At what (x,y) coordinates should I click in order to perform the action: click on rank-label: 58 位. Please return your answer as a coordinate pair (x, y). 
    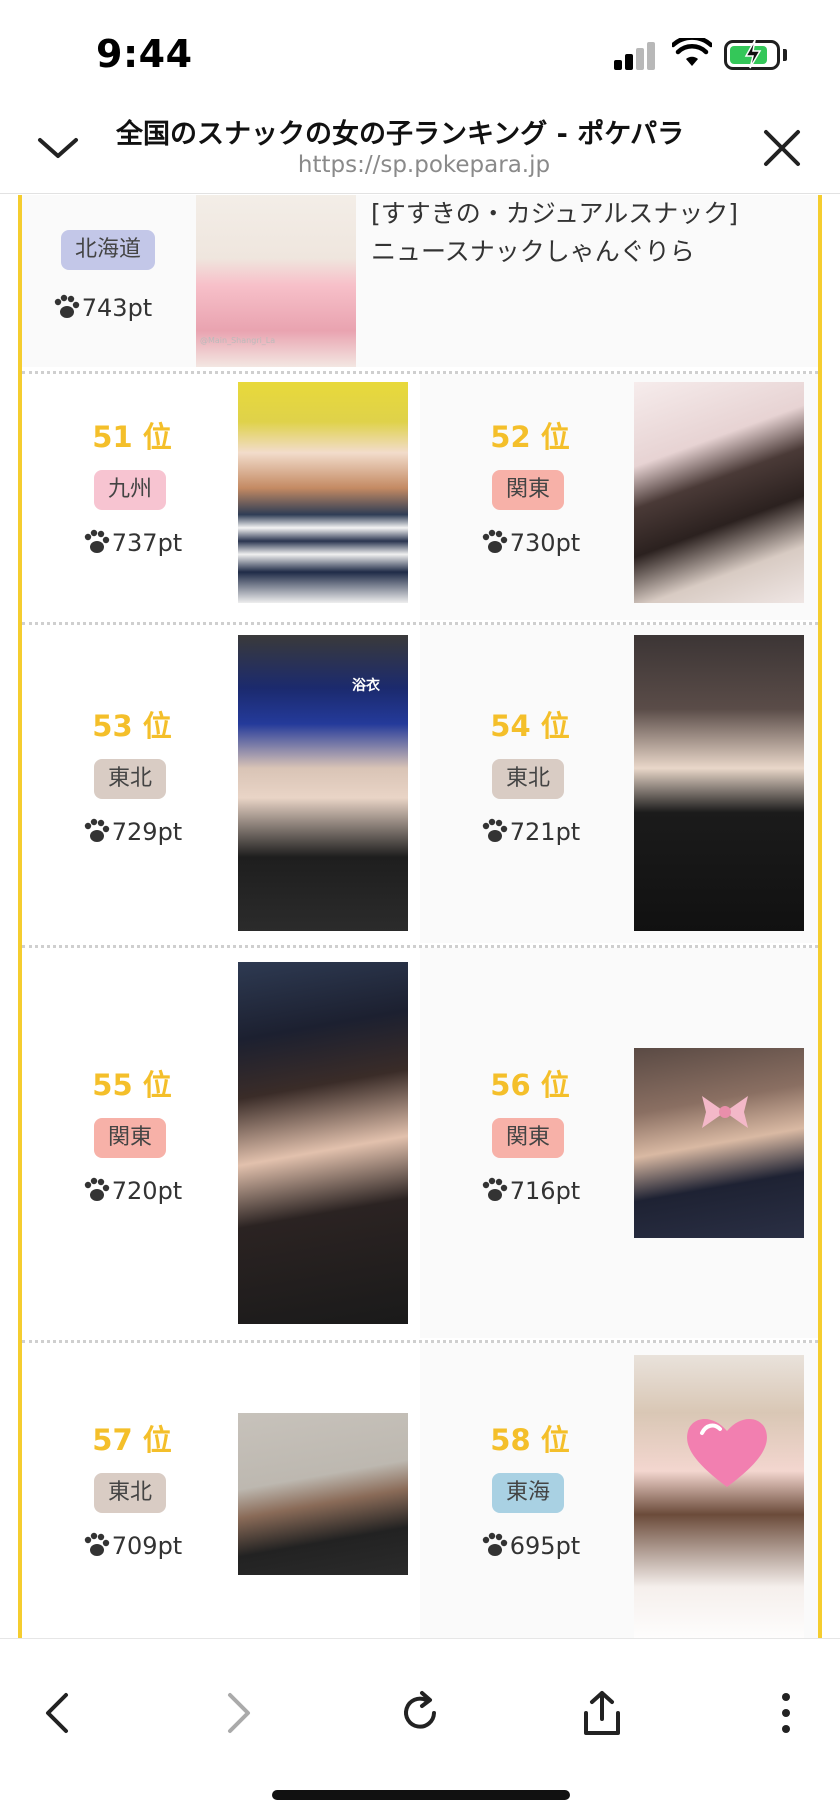
    Looking at the image, I should click on (530, 1440).